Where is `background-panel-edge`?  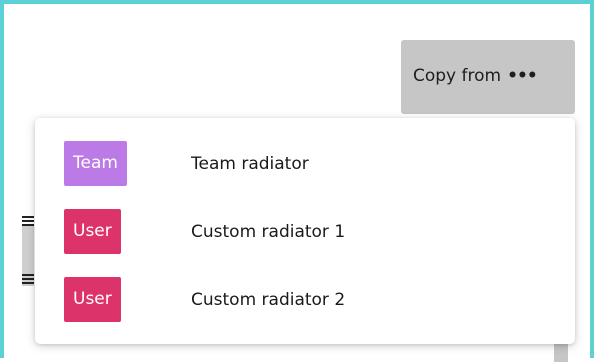 background-panel-edge is located at coordinates (561, 352).